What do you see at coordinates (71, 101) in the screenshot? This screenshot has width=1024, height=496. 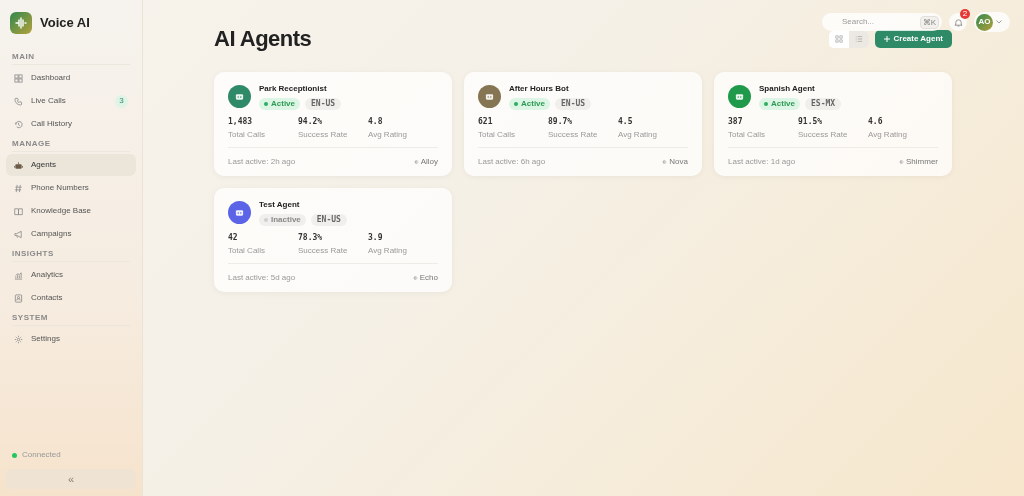 I see `nav-item: Live Calls 3` at bounding box center [71, 101].